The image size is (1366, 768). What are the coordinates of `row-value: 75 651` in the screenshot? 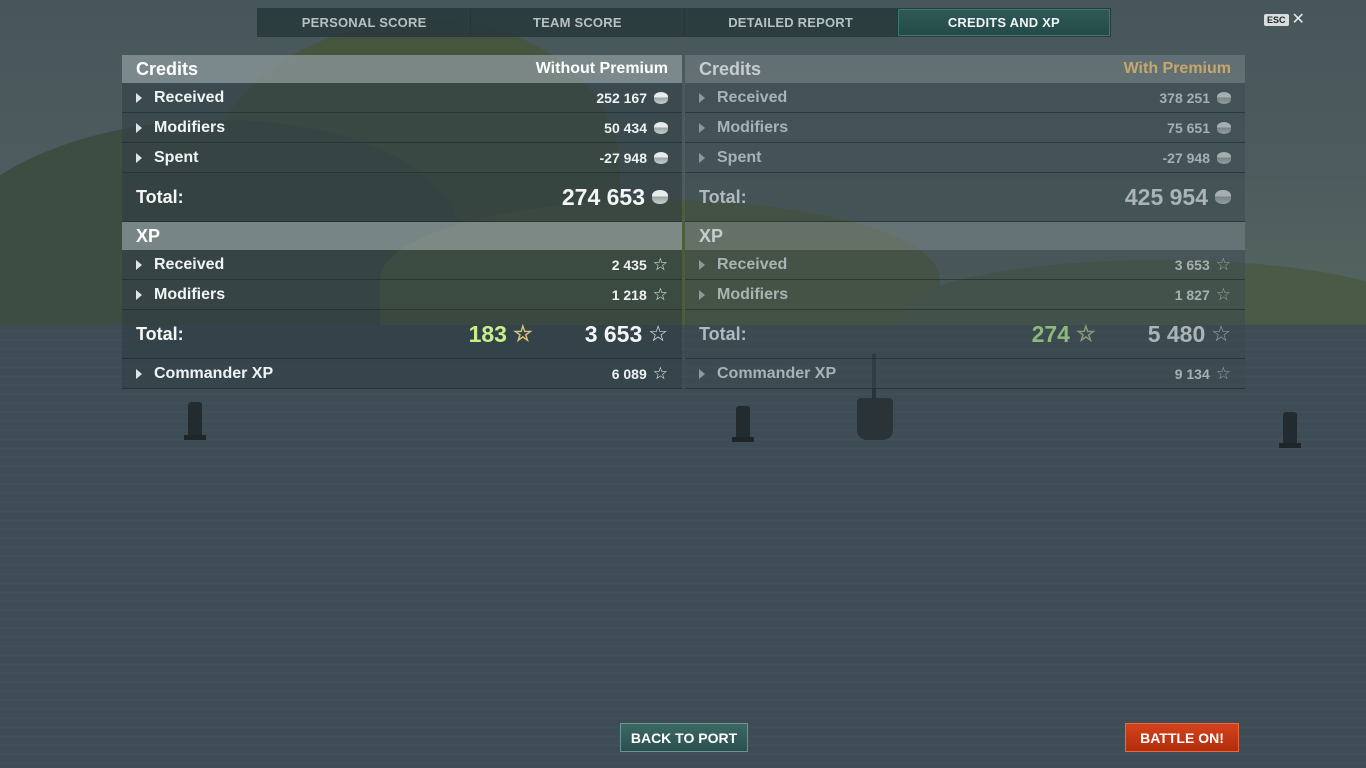 It's located at (1188, 127).